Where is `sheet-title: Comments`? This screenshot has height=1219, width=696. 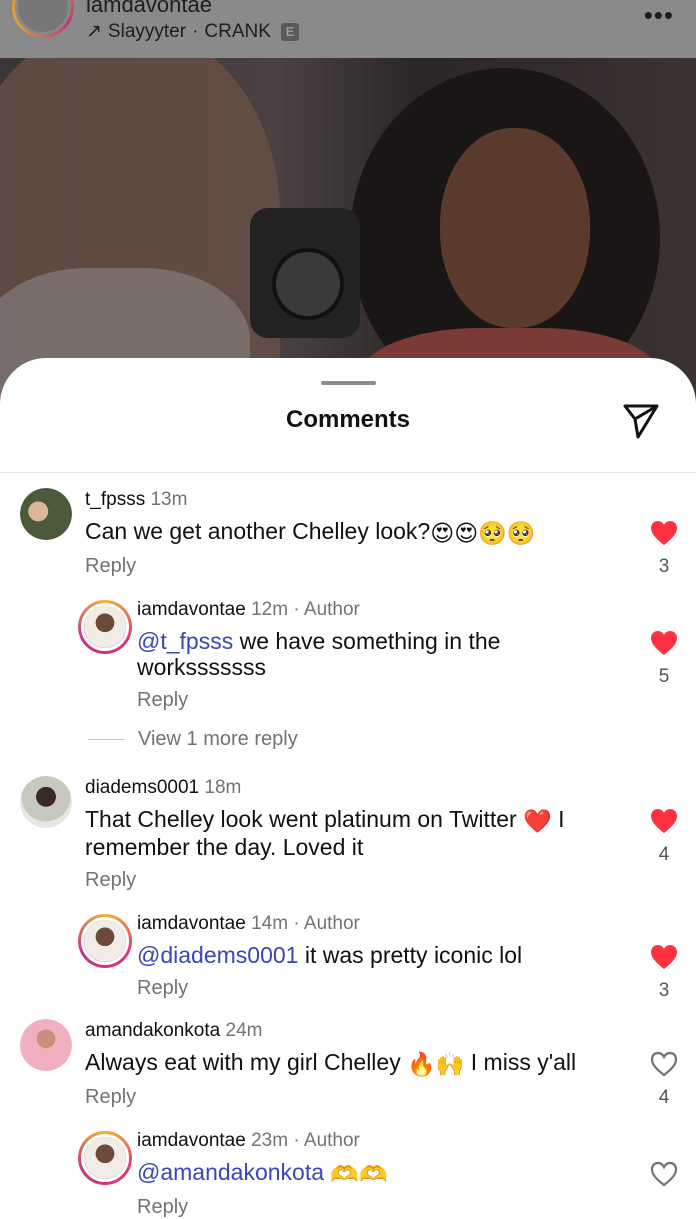
sheet-title: Comments is located at coordinates (348, 419).